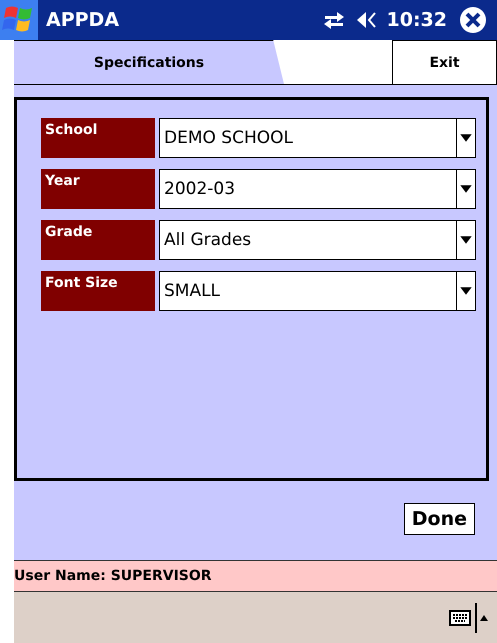  I want to click on clock-time: 10:32, so click(416, 20).